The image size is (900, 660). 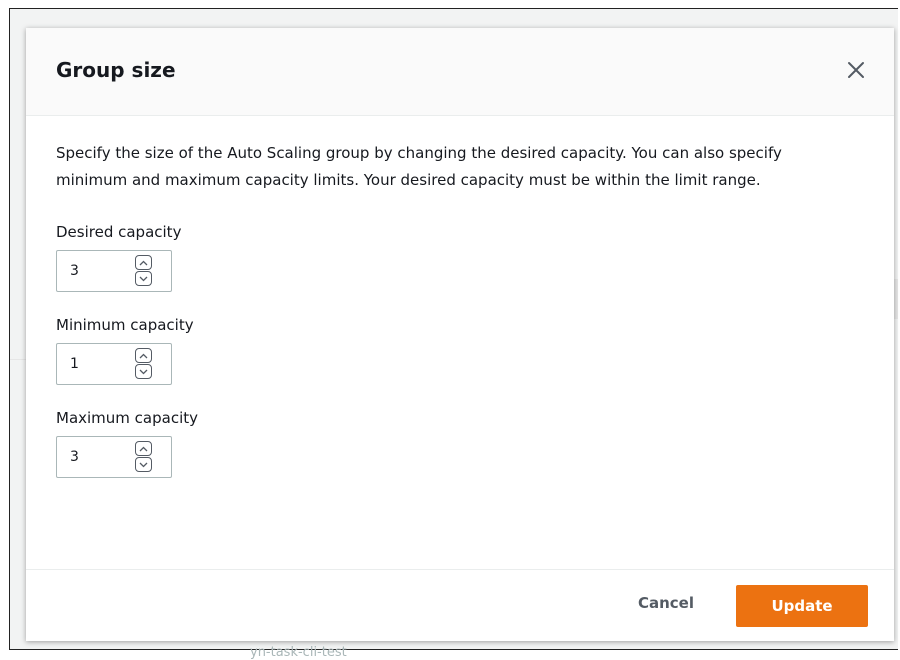 I want to click on modal-footer: Cancel Update, so click(x=460, y=605).